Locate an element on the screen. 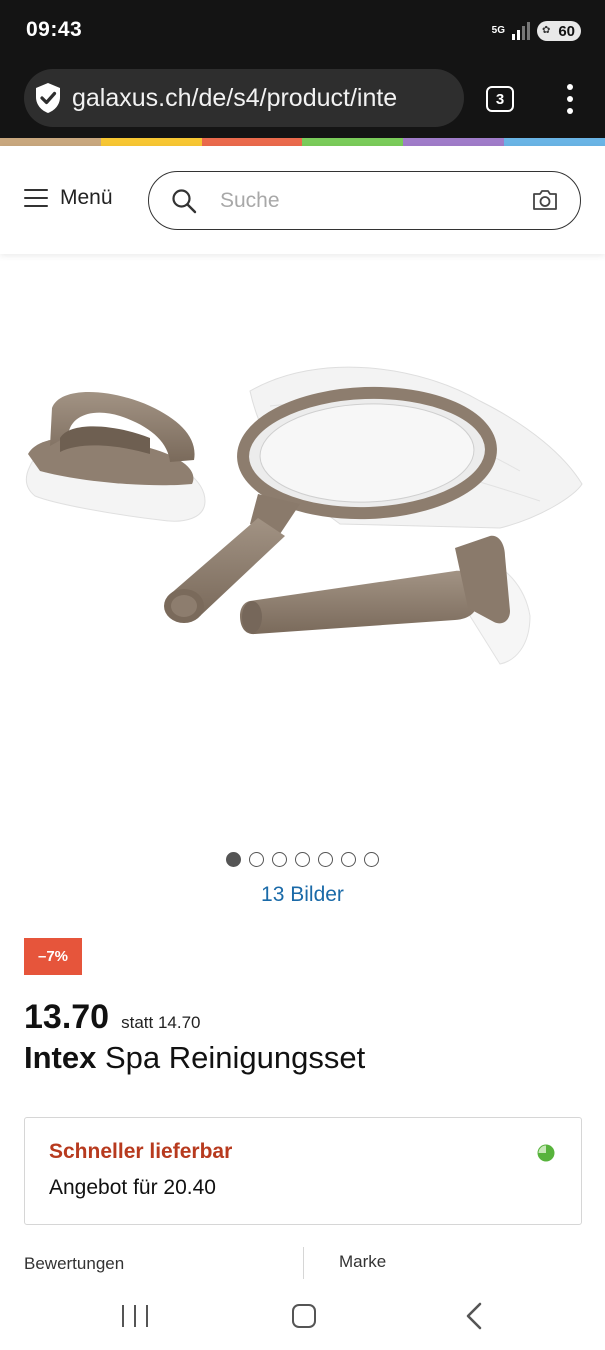 The height and width of the screenshot is (1350, 605). 5g-icon: 5G is located at coordinates (498, 30).